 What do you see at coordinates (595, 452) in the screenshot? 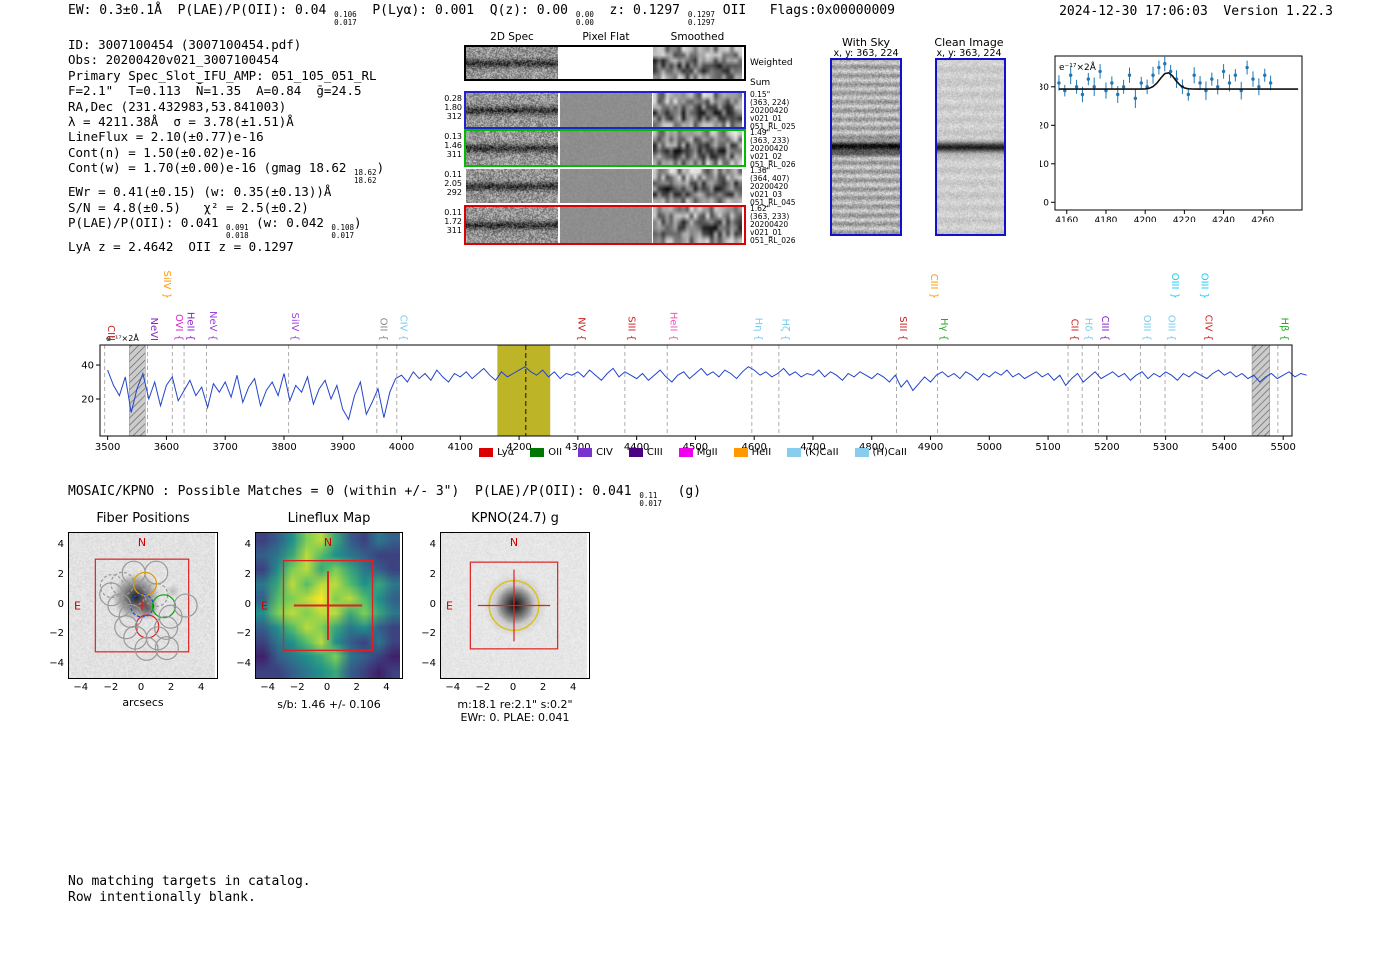
I see `legend-item: CIV` at bounding box center [595, 452].